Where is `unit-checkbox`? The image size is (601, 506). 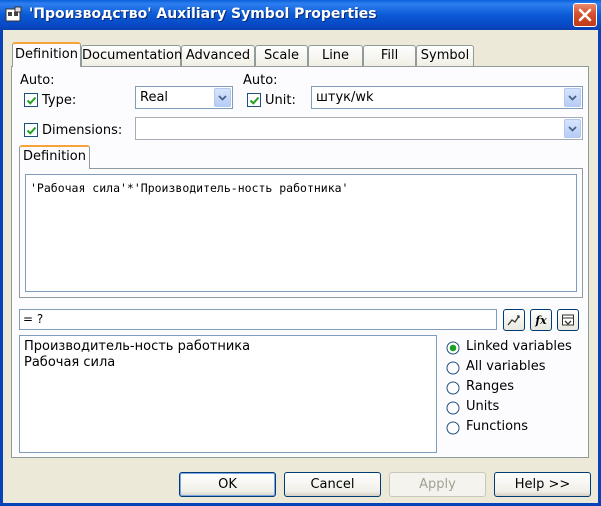
unit-checkbox is located at coordinates (254, 100).